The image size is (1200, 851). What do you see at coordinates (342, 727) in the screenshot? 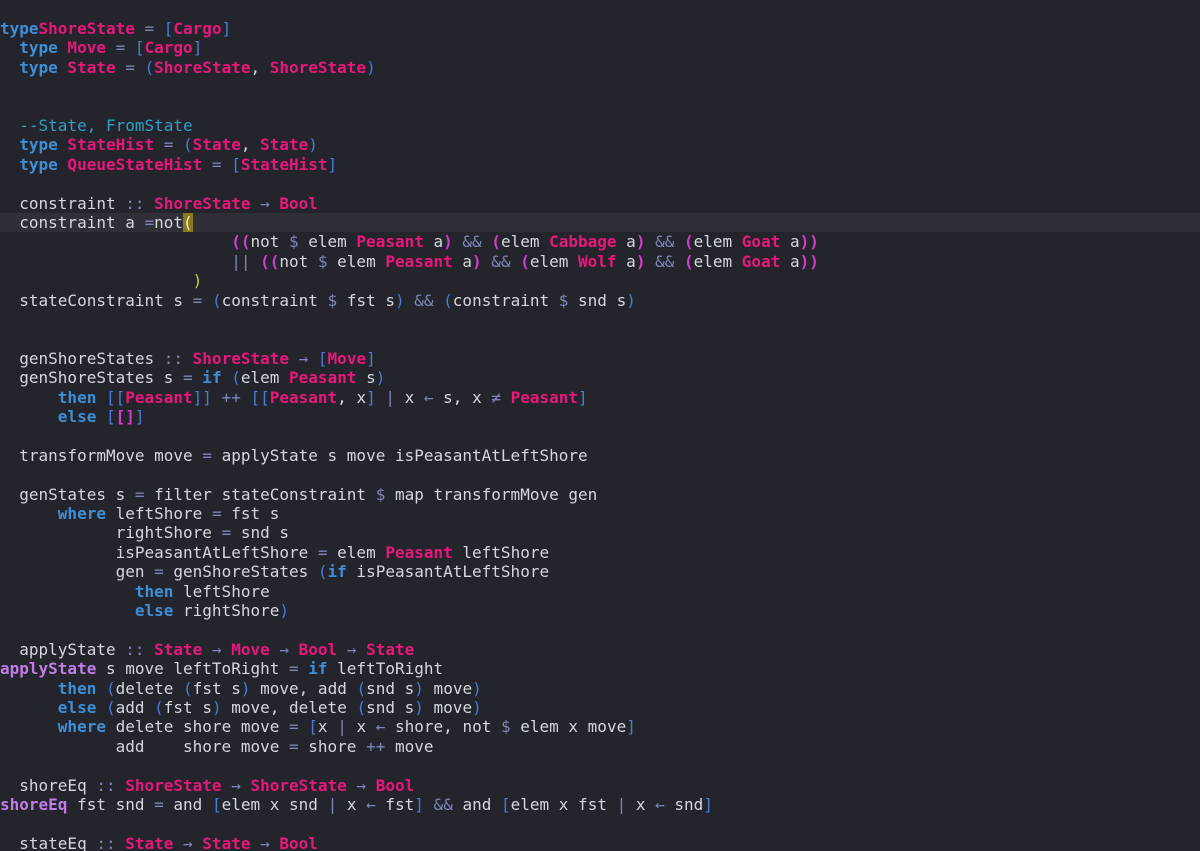
I see `operator-token: |` at bounding box center [342, 727].